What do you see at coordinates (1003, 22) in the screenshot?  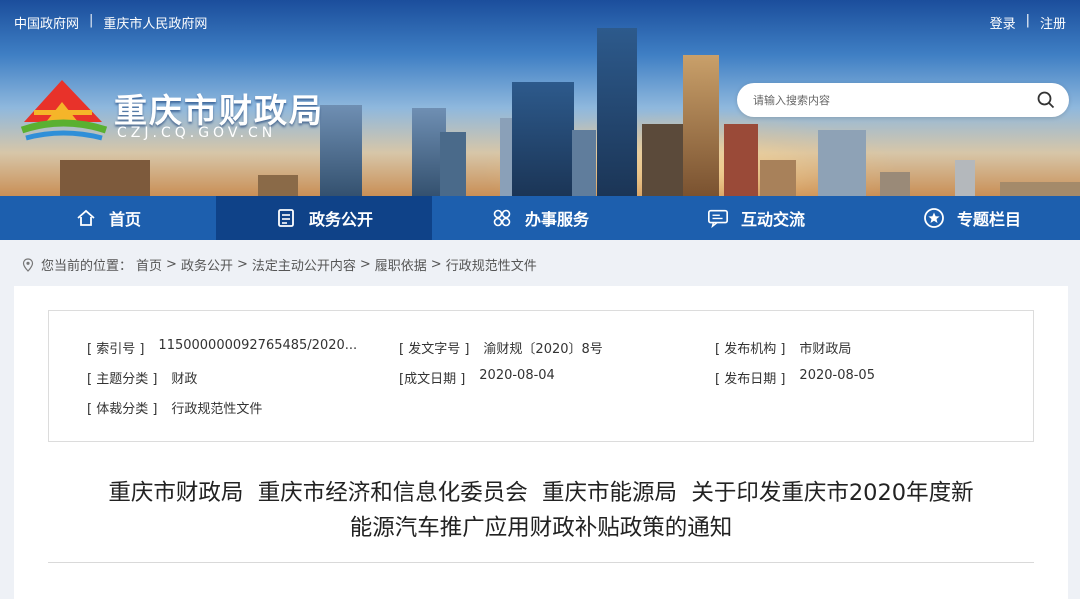 I see `login-link: 登录` at bounding box center [1003, 22].